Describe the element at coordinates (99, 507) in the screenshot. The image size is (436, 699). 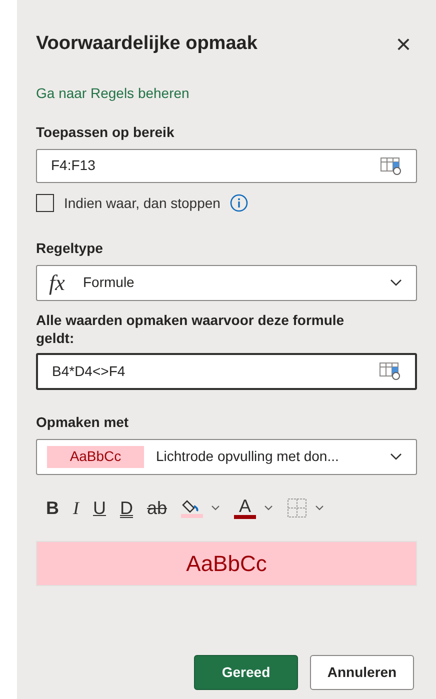
I see `underline-button: U` at that location.